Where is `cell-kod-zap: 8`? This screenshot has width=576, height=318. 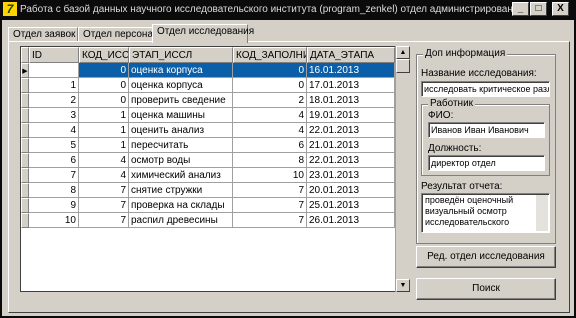 cell-kod-zap: 8 is located at coordinates (270, 160).